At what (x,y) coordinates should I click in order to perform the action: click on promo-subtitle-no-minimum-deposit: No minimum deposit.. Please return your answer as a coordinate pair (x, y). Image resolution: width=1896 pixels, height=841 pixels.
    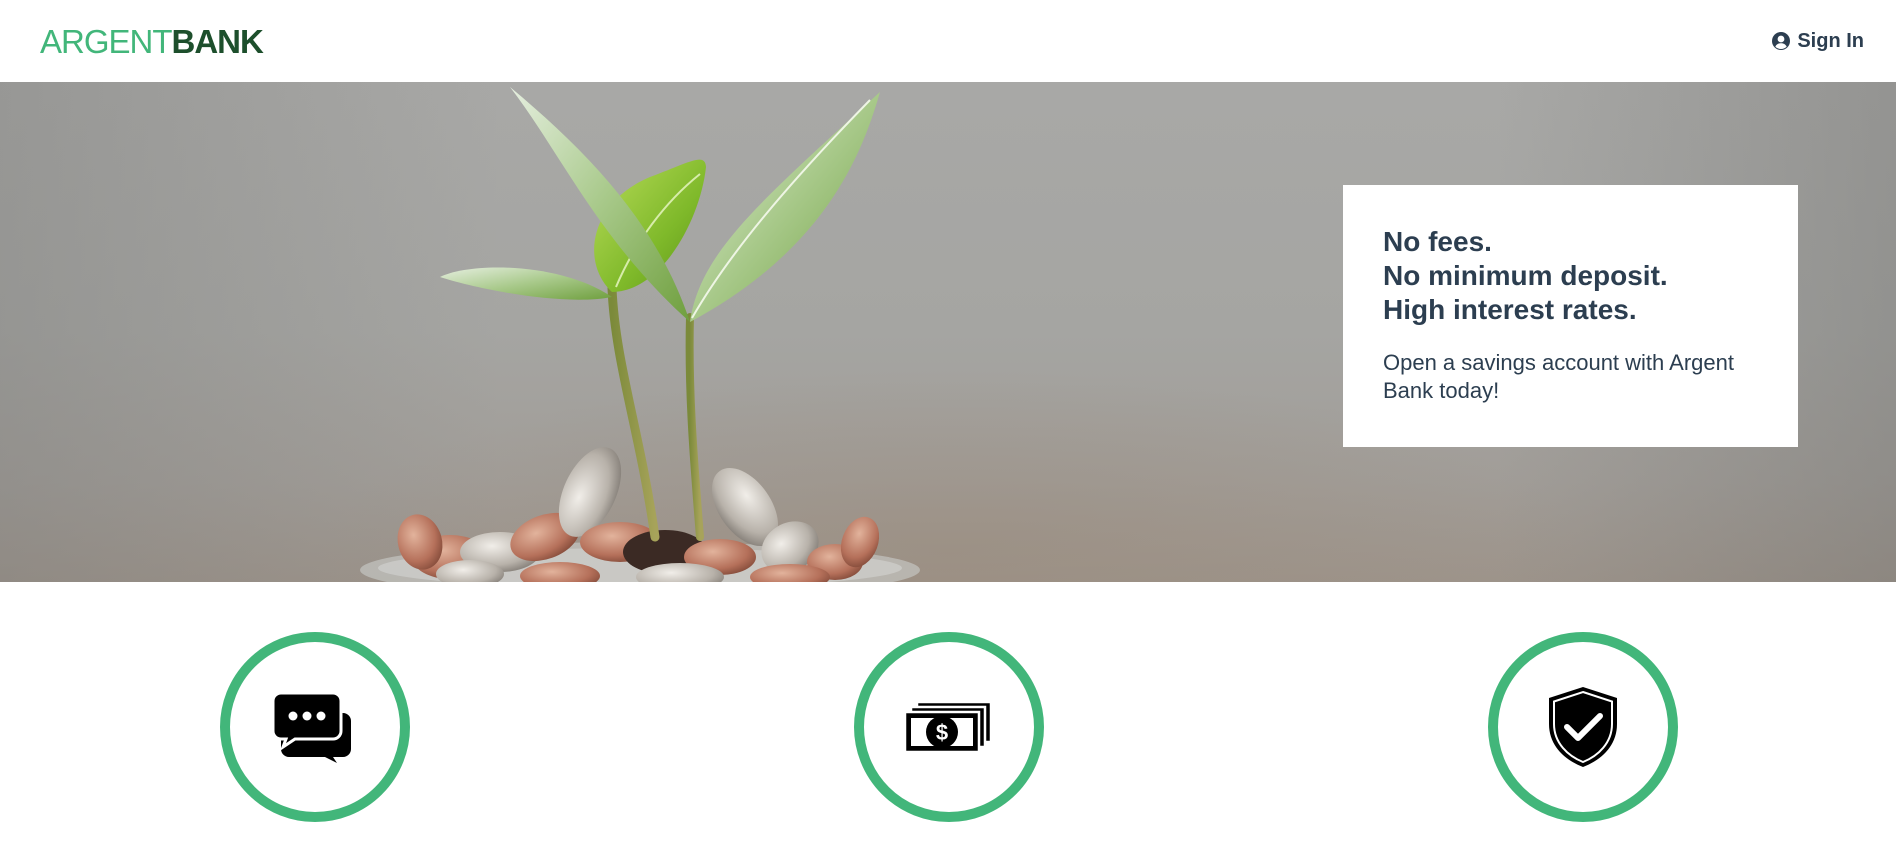
    Looking at the image, I should click on (1525, 275).